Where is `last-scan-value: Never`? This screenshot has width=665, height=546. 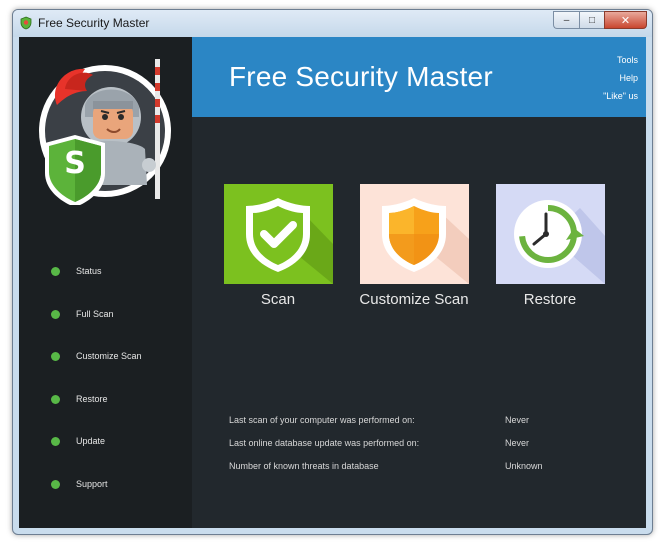 last-scan-value: Never is located at coordinates (517, 420).